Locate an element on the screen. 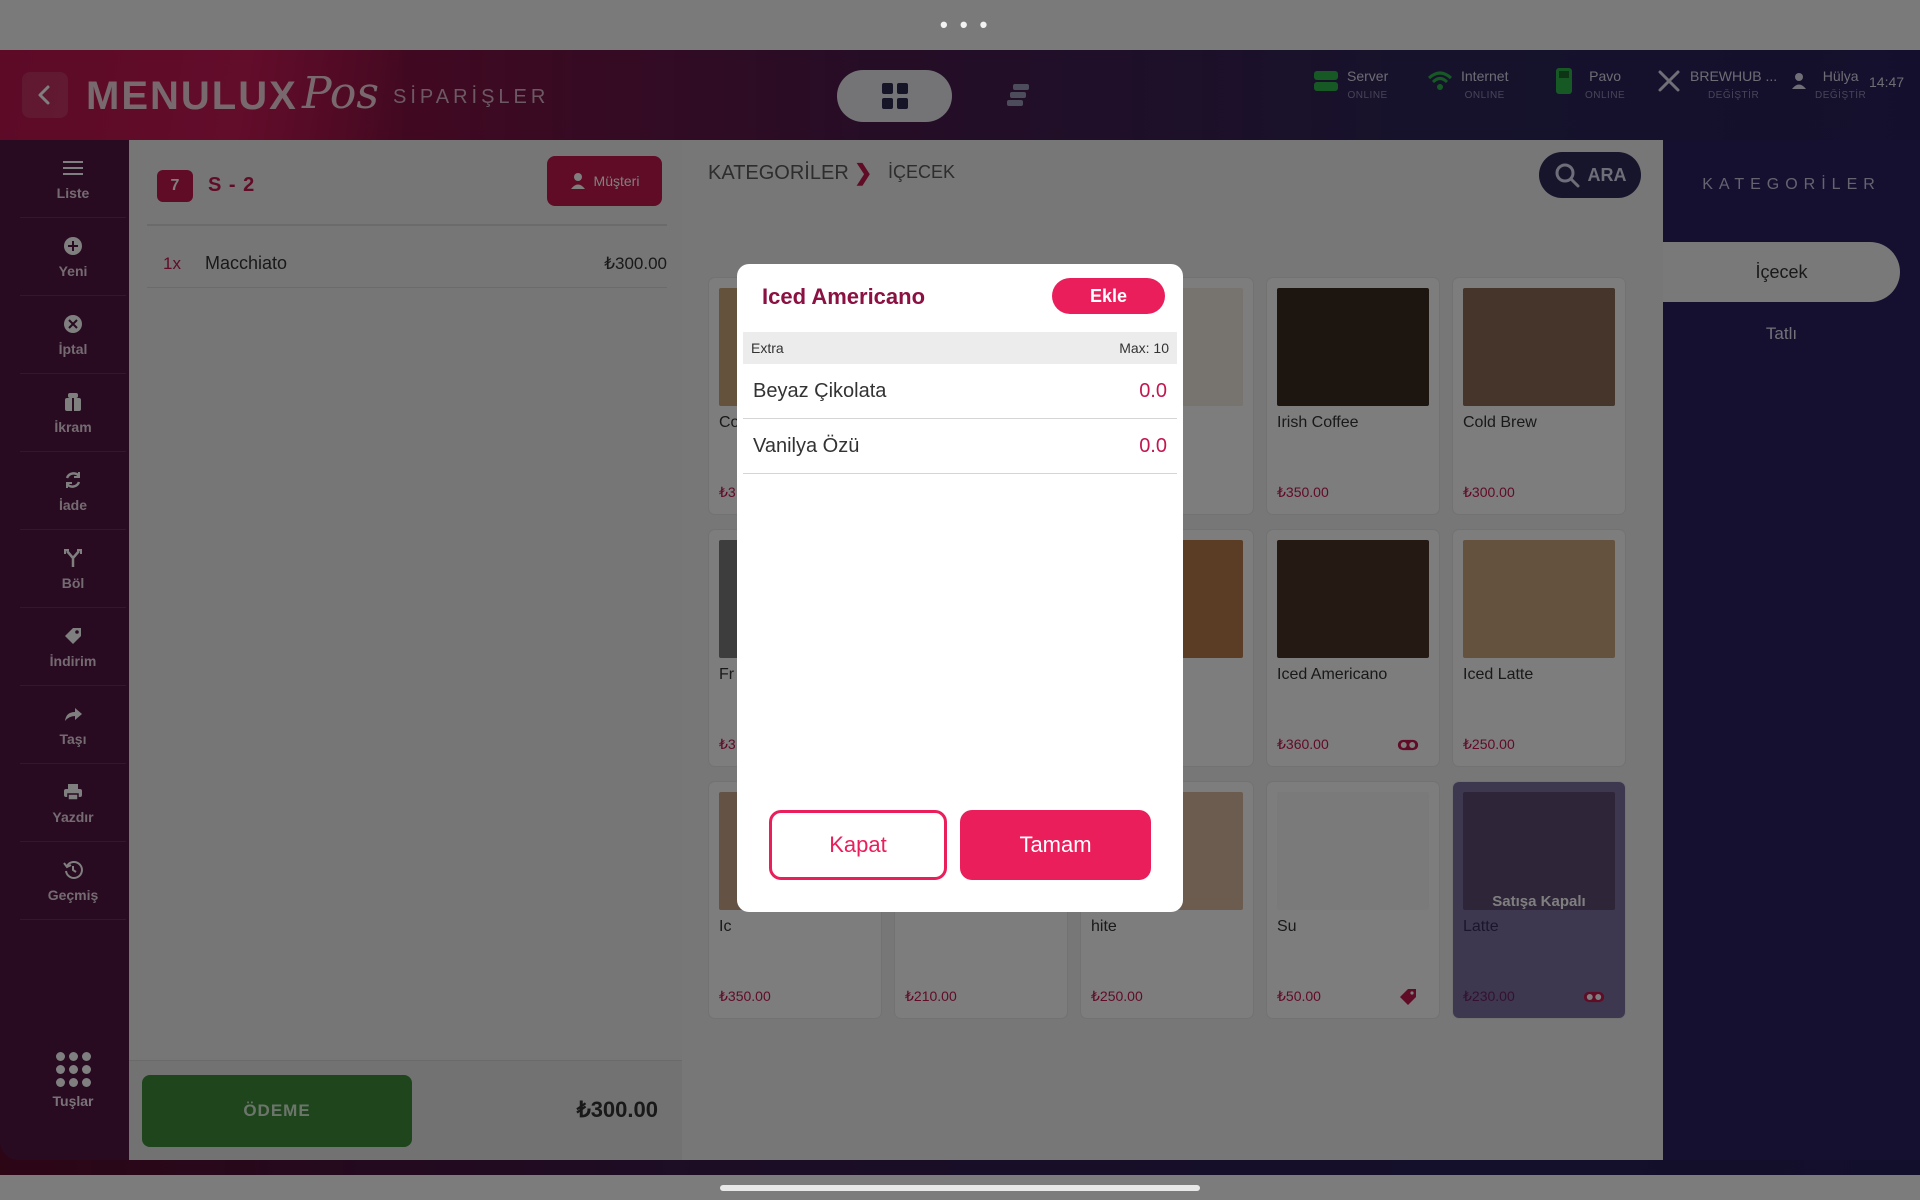  ok-button: Tamam is located at coordinates (1055, 845).